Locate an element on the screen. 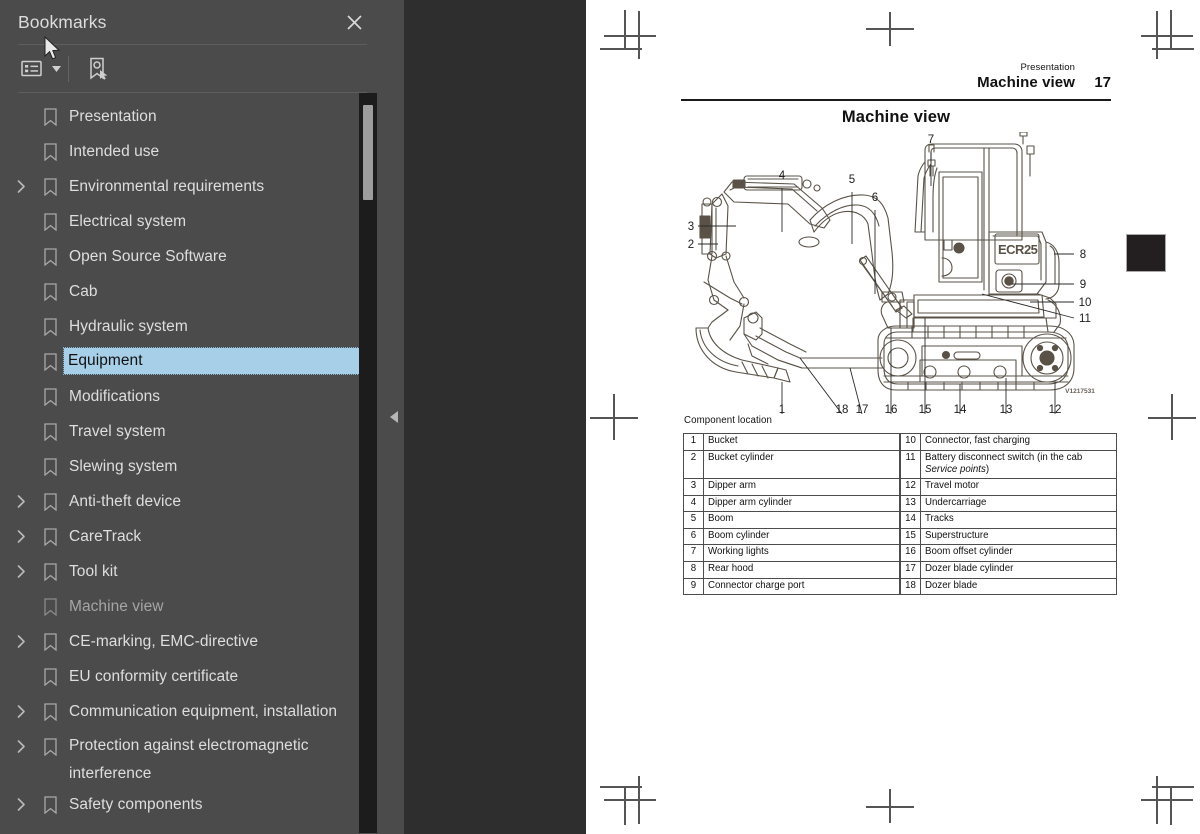 This screenshot has width=1200, height=834. bookmark-item: Tool kit is located at coordinates (191, 571).